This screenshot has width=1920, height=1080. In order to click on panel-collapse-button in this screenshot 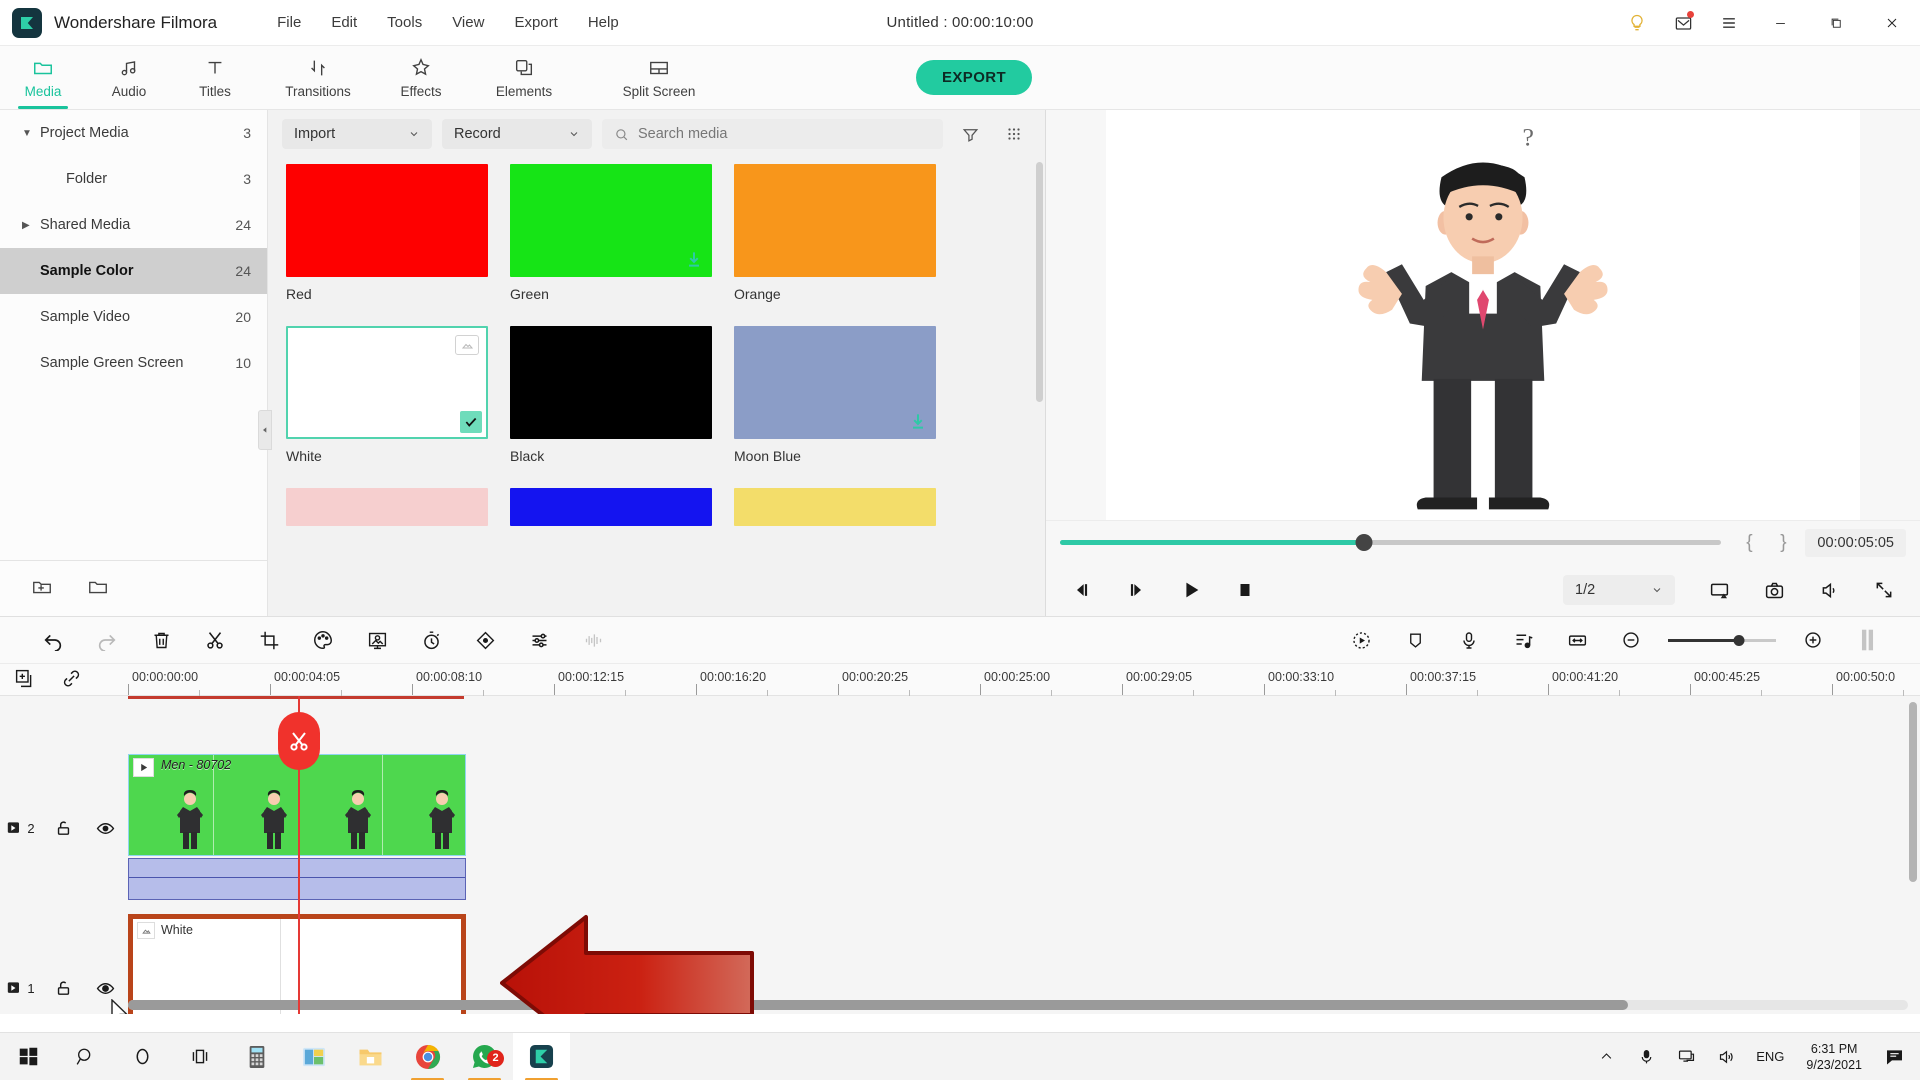, I will do `click(265, 430)`.